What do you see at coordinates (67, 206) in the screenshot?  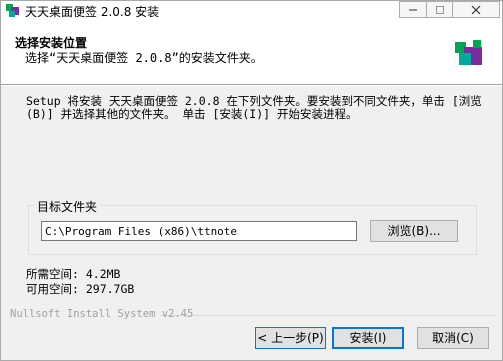 I see `destination-folder-label: 目标文件夹` at bounding box center [67, 206].